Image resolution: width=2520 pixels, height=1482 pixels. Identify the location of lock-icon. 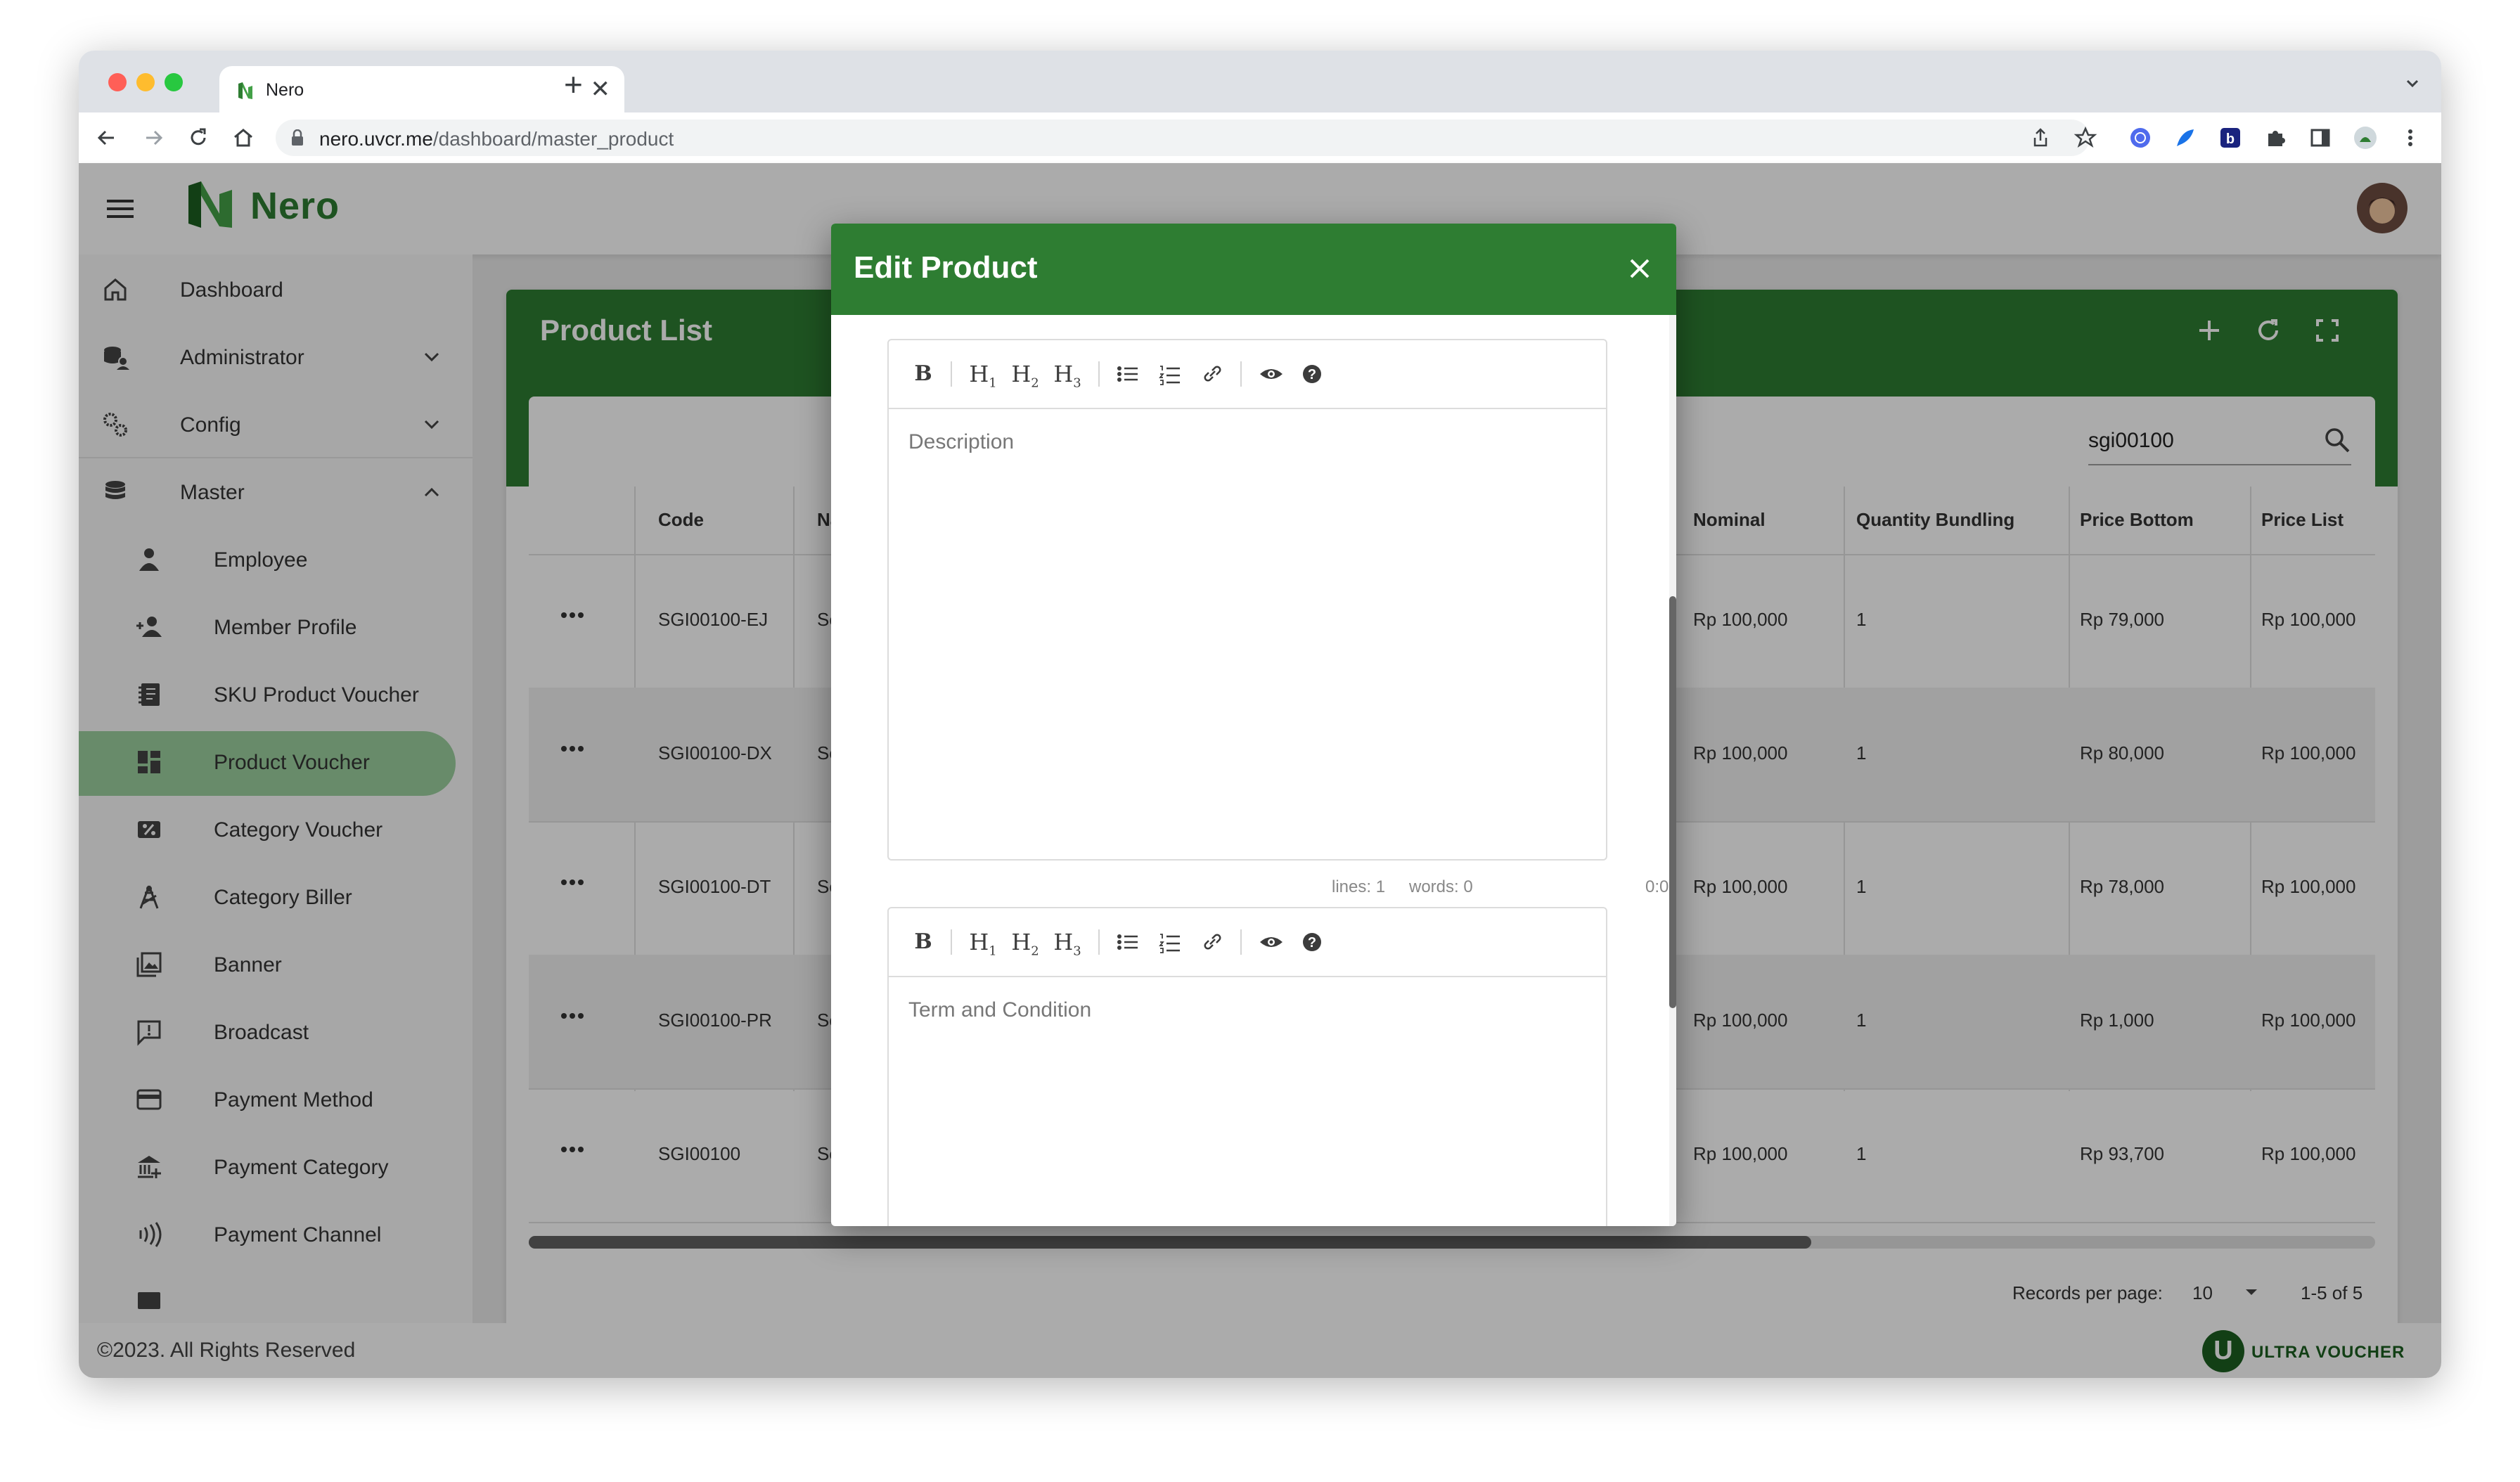
(297, 137).